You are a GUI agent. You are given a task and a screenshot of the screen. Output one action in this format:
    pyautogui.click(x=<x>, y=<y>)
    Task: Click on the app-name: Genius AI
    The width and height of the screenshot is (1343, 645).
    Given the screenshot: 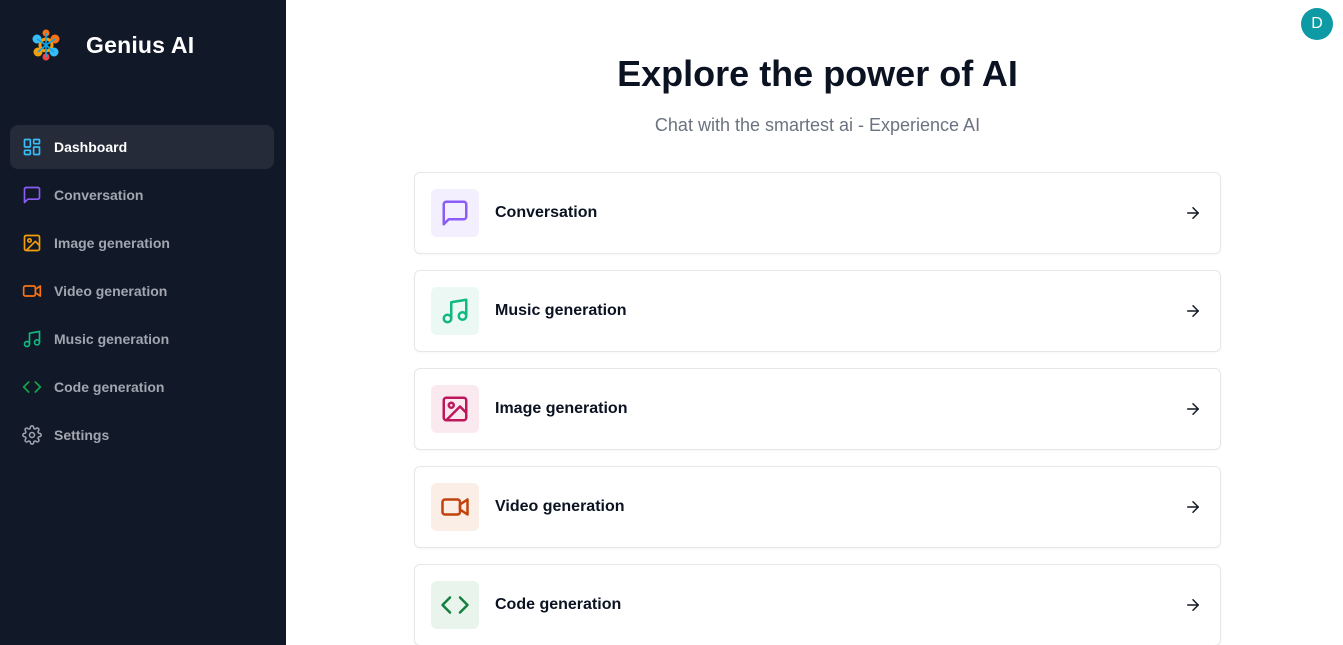 What is the action you would take?
    pyautogui.click(x=140, y=44)
    